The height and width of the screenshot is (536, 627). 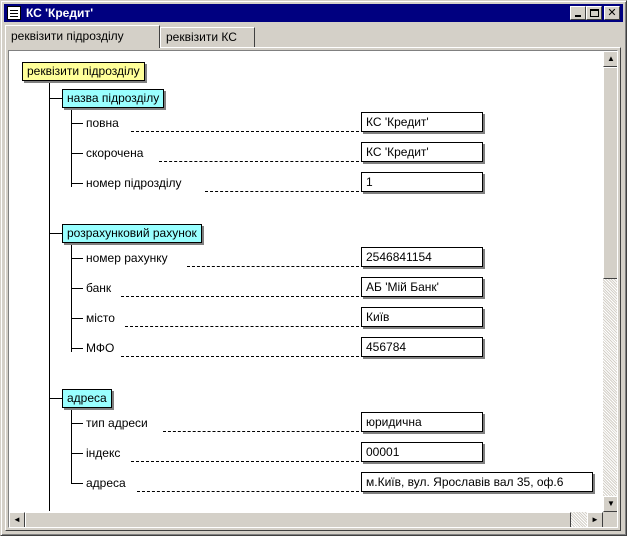 I want to click on field-value-short: КС 'Кредит', so click(x=422, y=152).